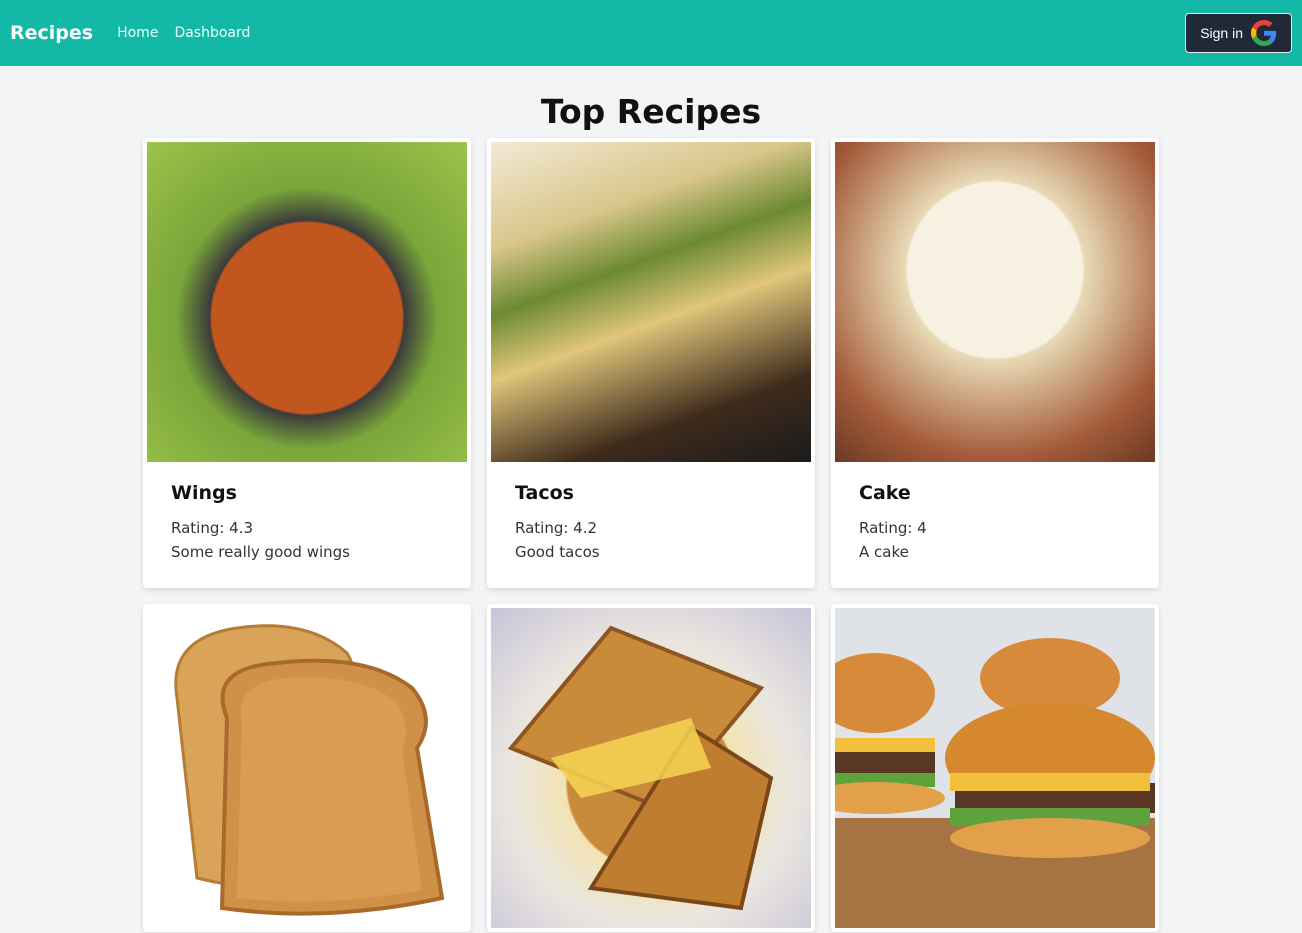 The width and height of the screenshot is (1302, 933). What do you see at coordinates (212, 33) in the screenshot?
I see `nav-link-dashboard: Dashboard` at bounding box center [212, 33].